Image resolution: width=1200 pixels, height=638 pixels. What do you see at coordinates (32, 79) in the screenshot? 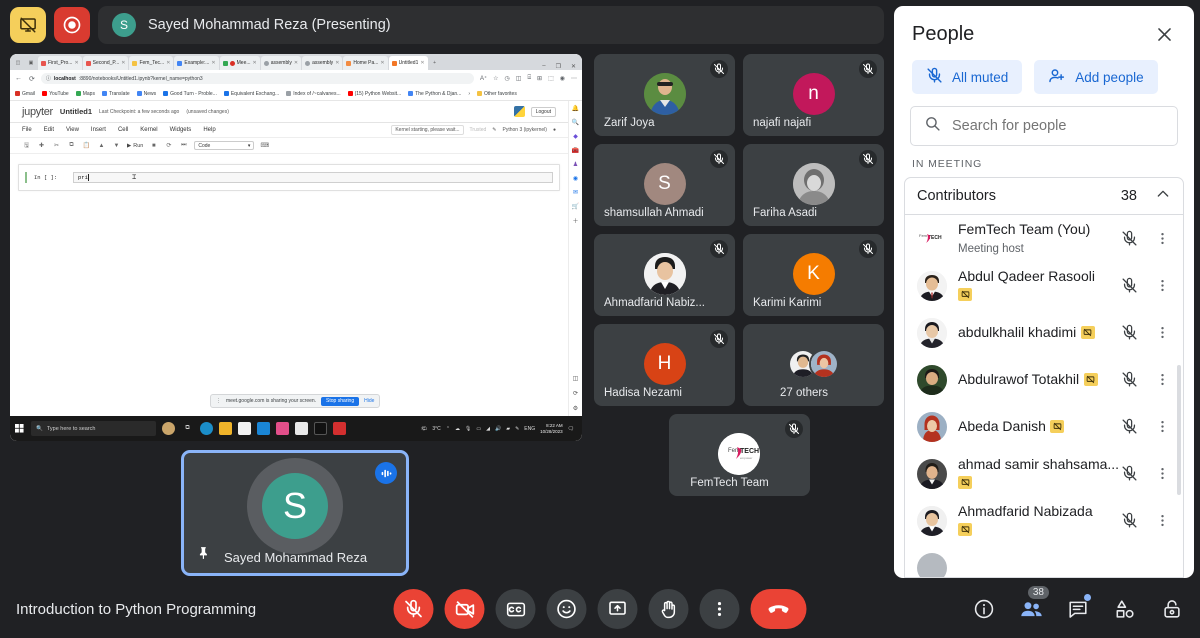
I see `reload-icon: ⟳` at bounding box center [32, 79].